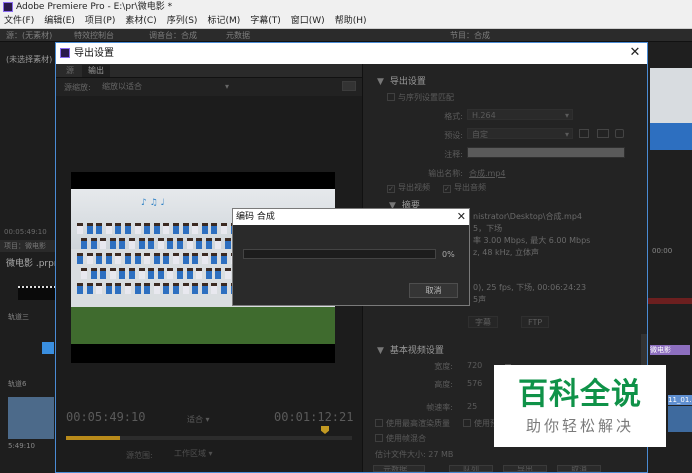  Describe the element at coordinates (412, 423) in the screenshot. I see `max-render-quality-checkbox: 使用最高渲染质量` at that location.